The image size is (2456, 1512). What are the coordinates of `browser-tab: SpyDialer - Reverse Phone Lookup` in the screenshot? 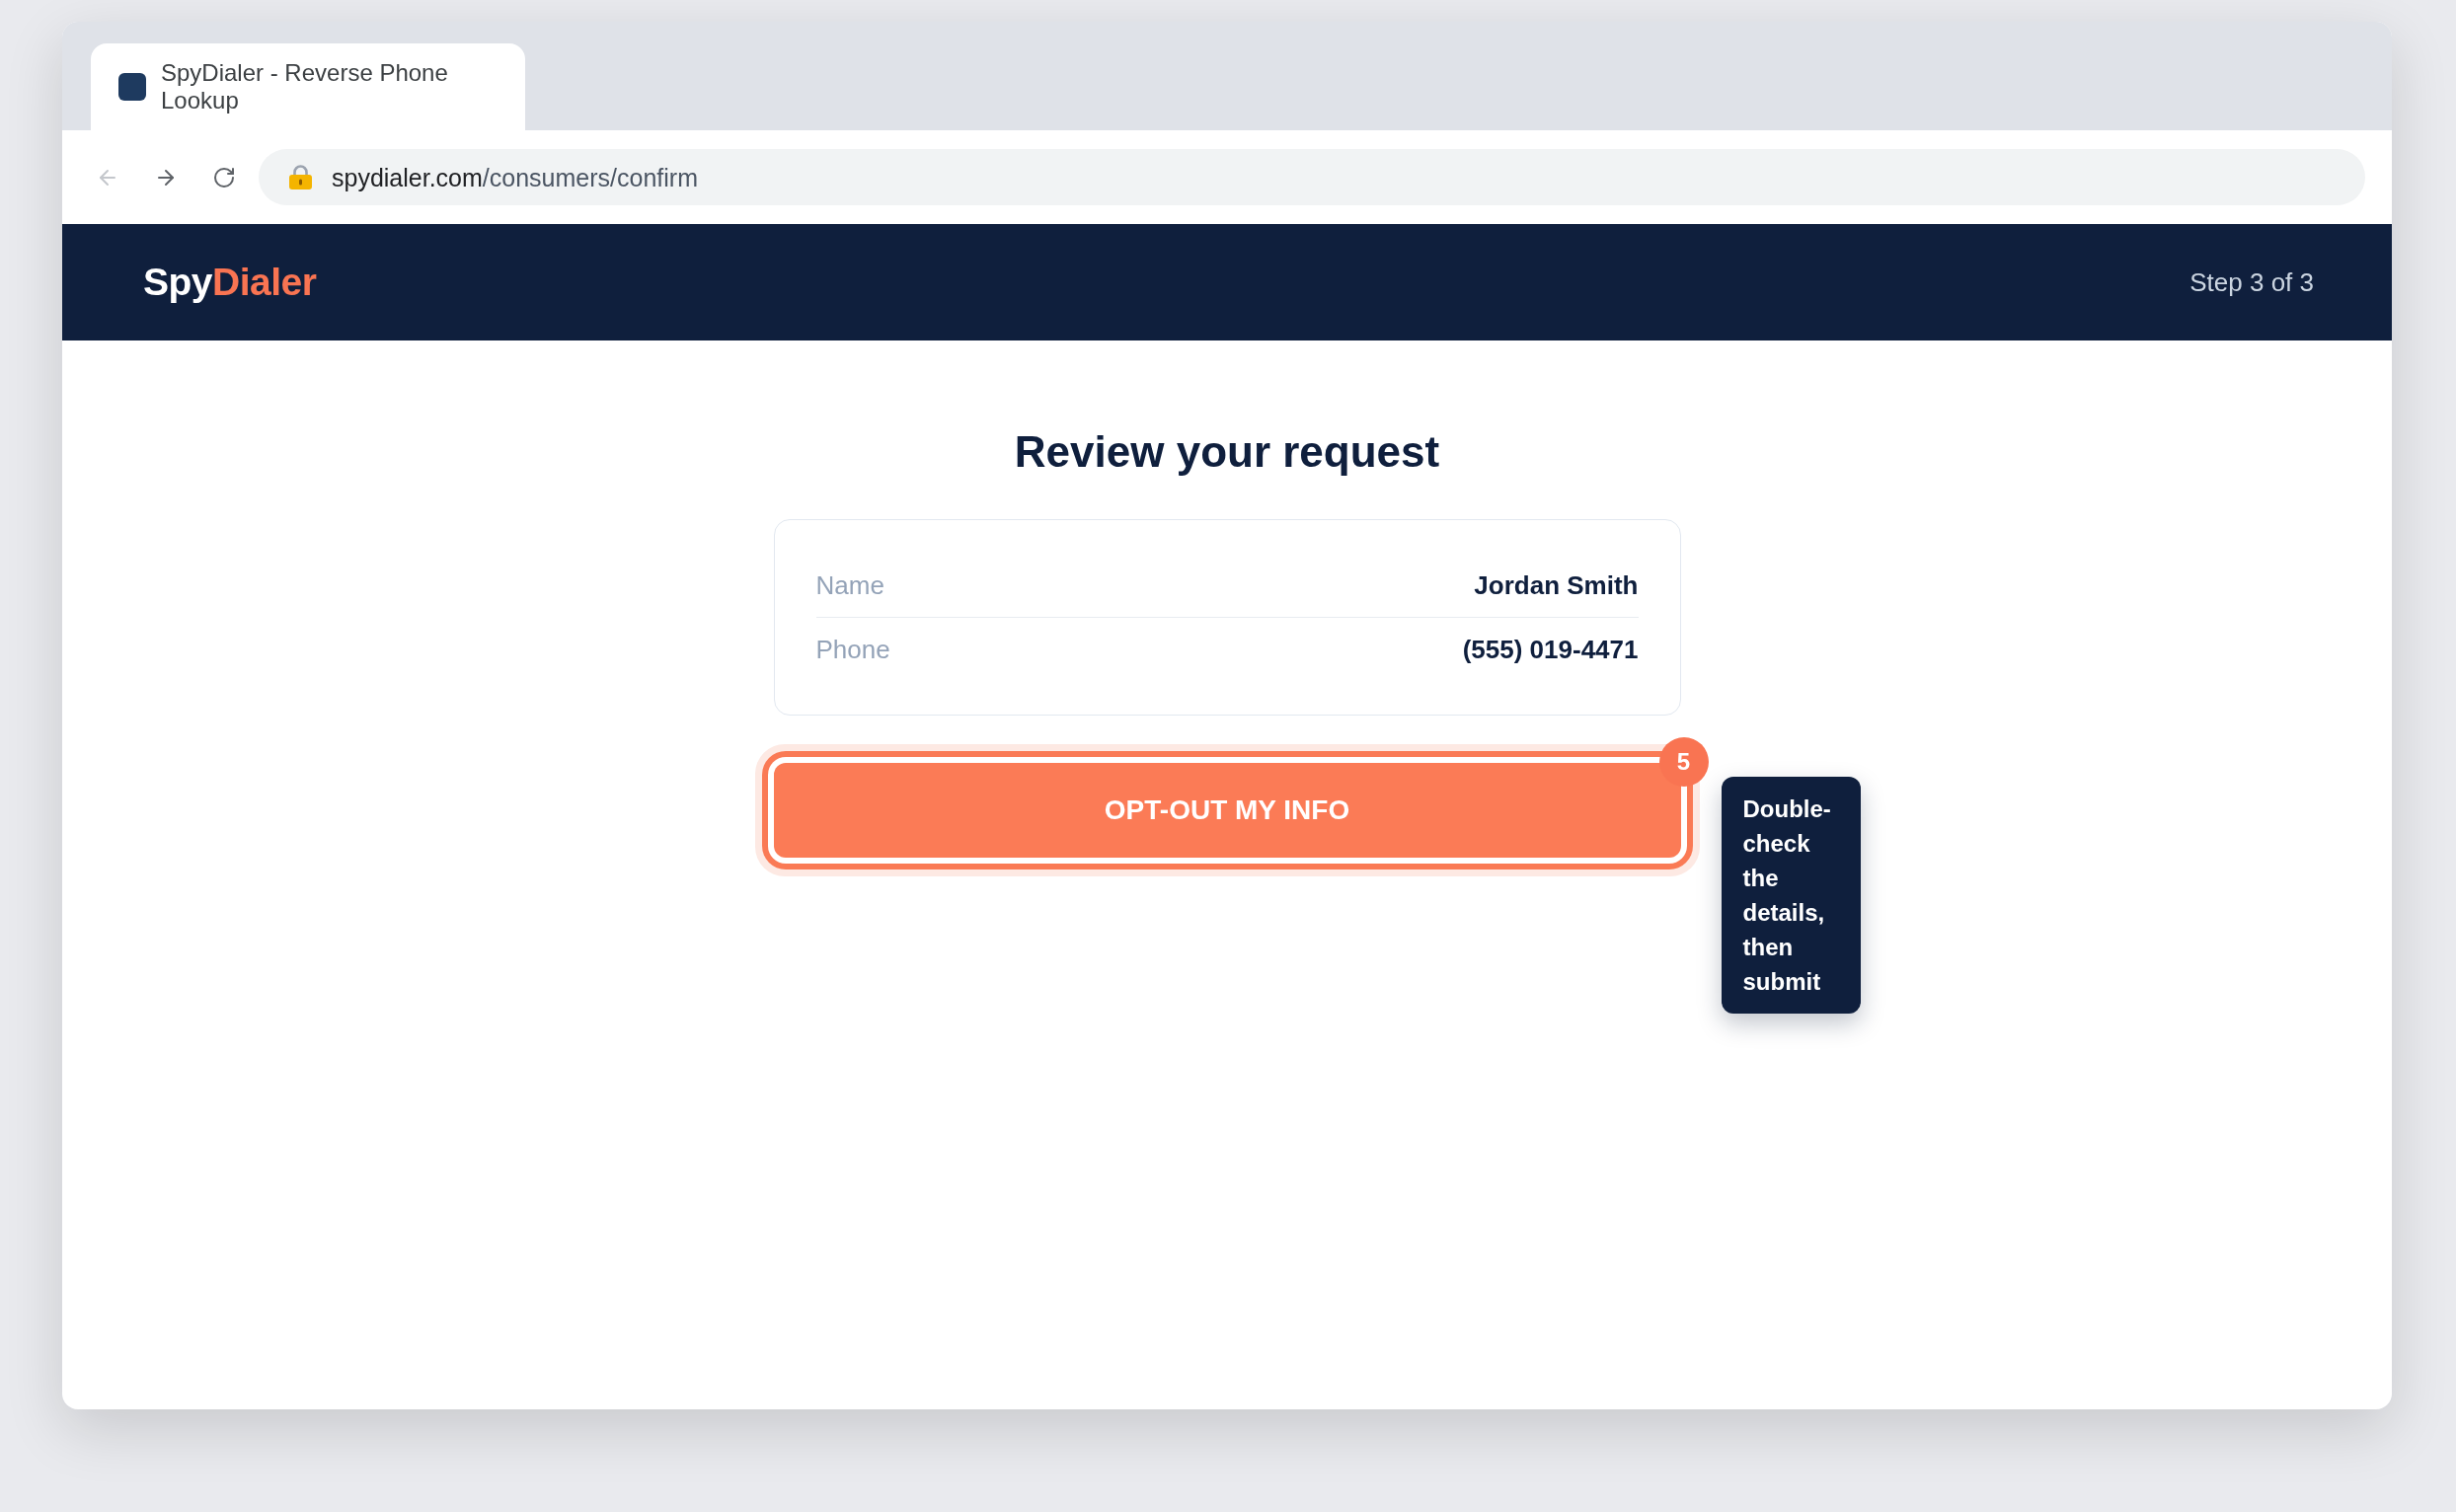 It's located at (308, 87).